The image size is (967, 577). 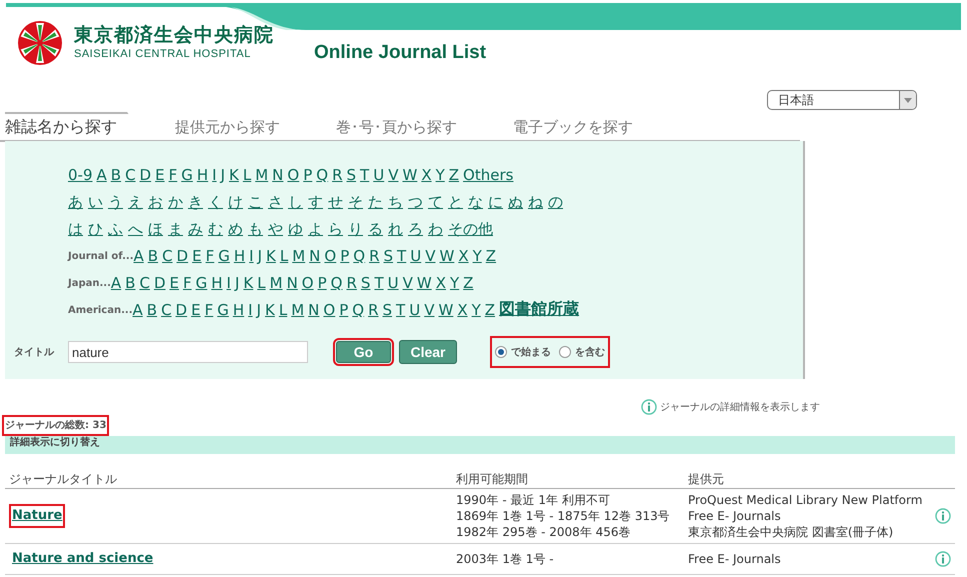 What do you see at coordinates (82, 558) in the screenshot?
I see `journal-title-link: Nature and science` at bounding box center [82, 558].